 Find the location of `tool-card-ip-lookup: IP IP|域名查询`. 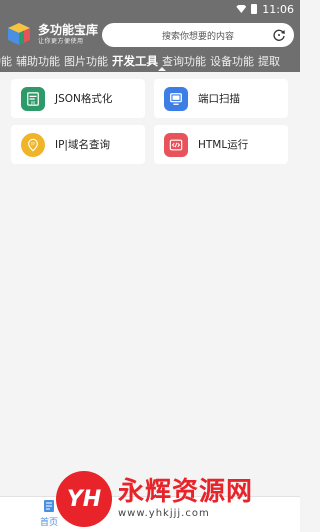

tool-card-ip-lookup: IP IP|域名查询 is located at coordinates (78, 144).